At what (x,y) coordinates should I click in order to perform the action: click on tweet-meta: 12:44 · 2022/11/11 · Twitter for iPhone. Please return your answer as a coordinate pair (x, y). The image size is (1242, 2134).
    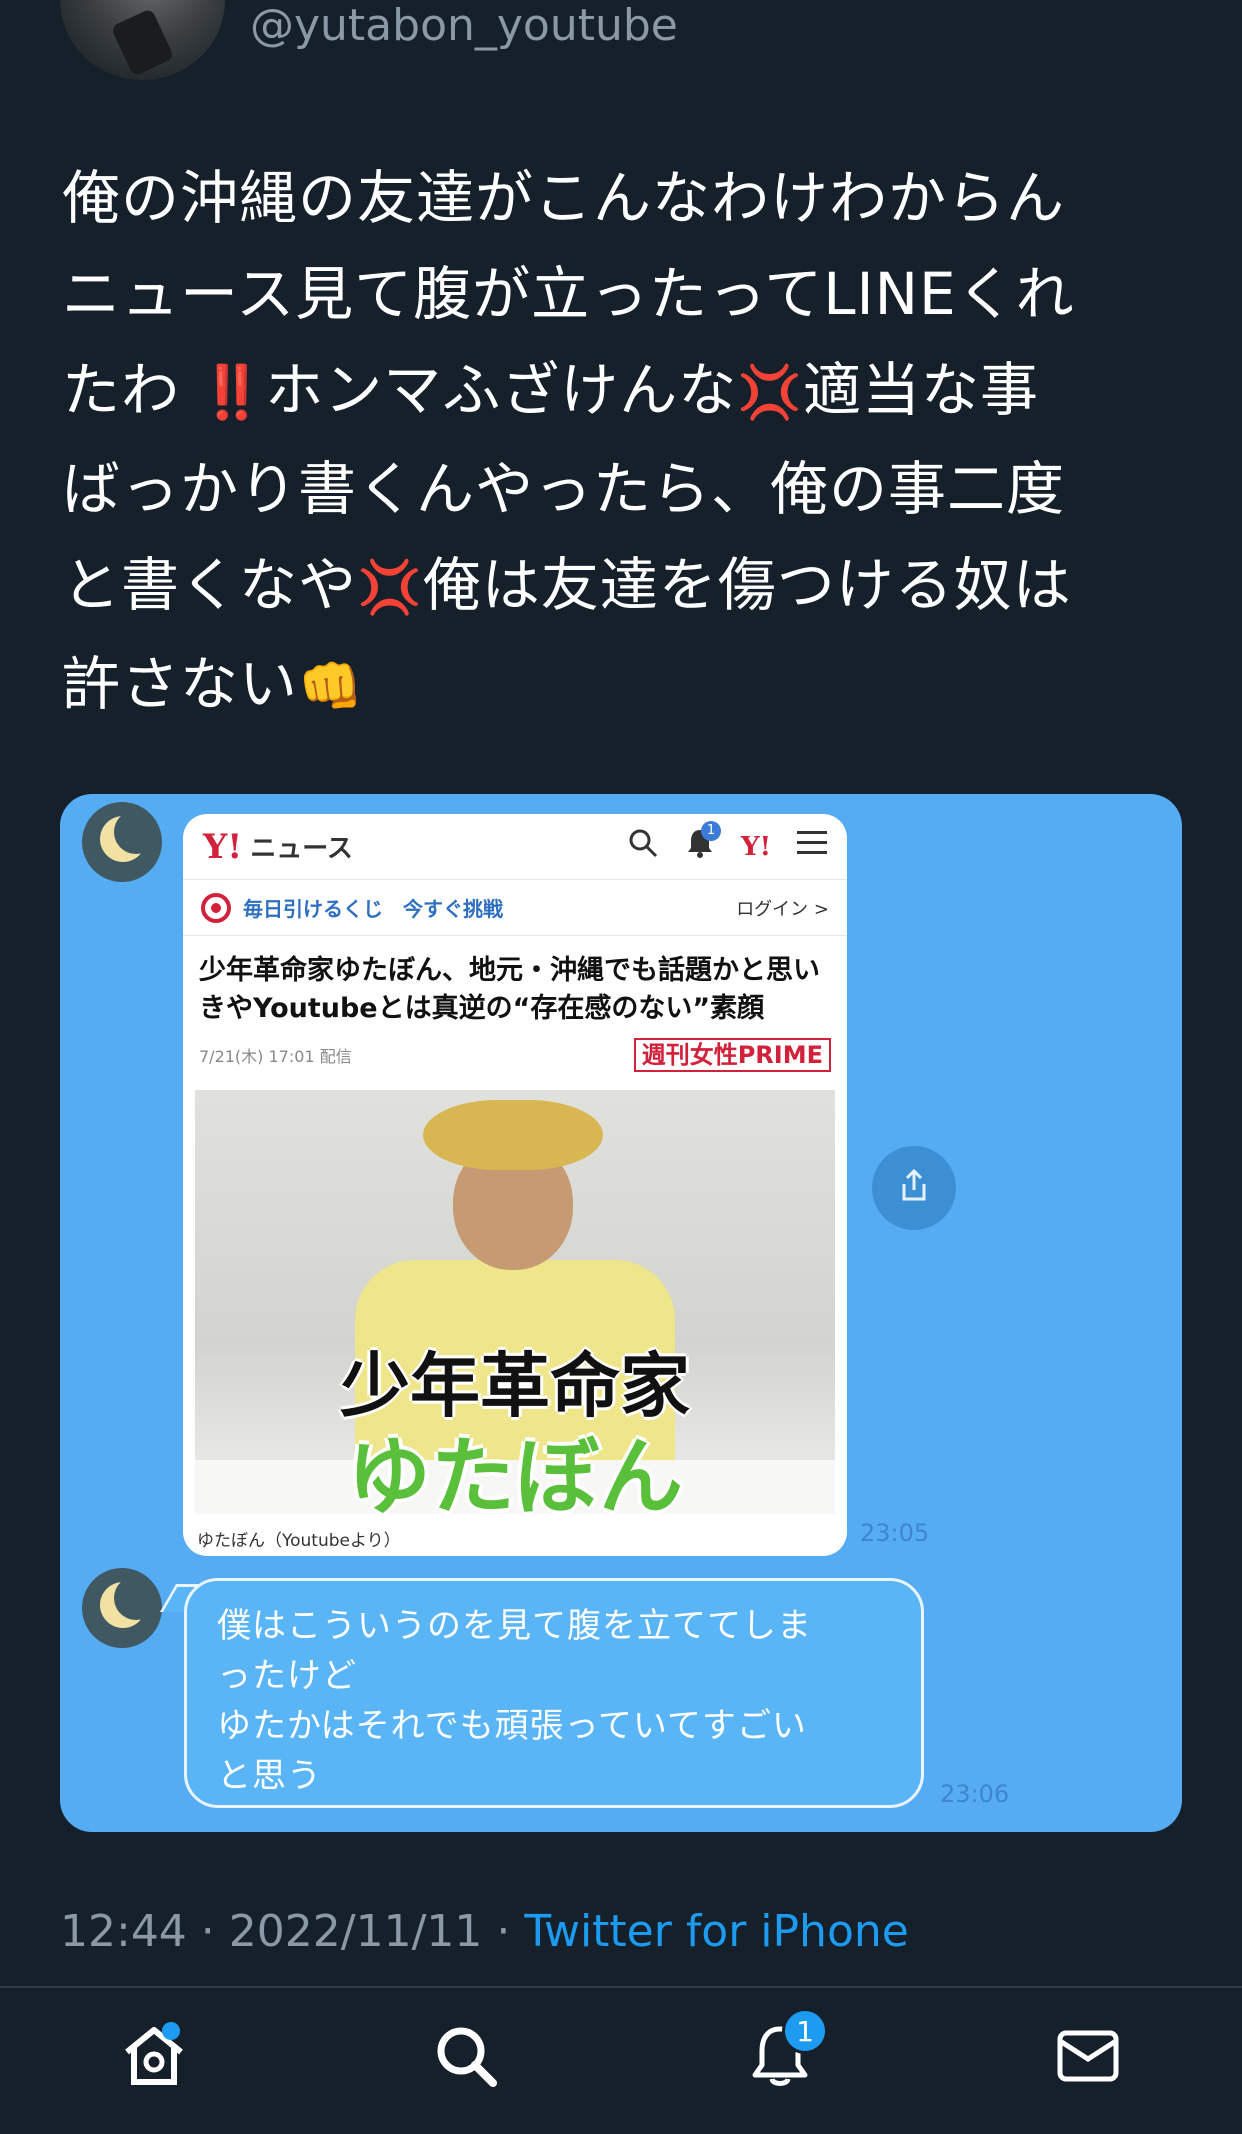
    Looking at the image, I should click on (484, 1931).